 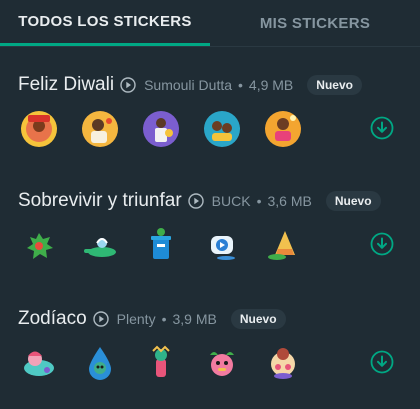 I want to click on pack-size: 4,9 MB, so click(x=271, y=85).